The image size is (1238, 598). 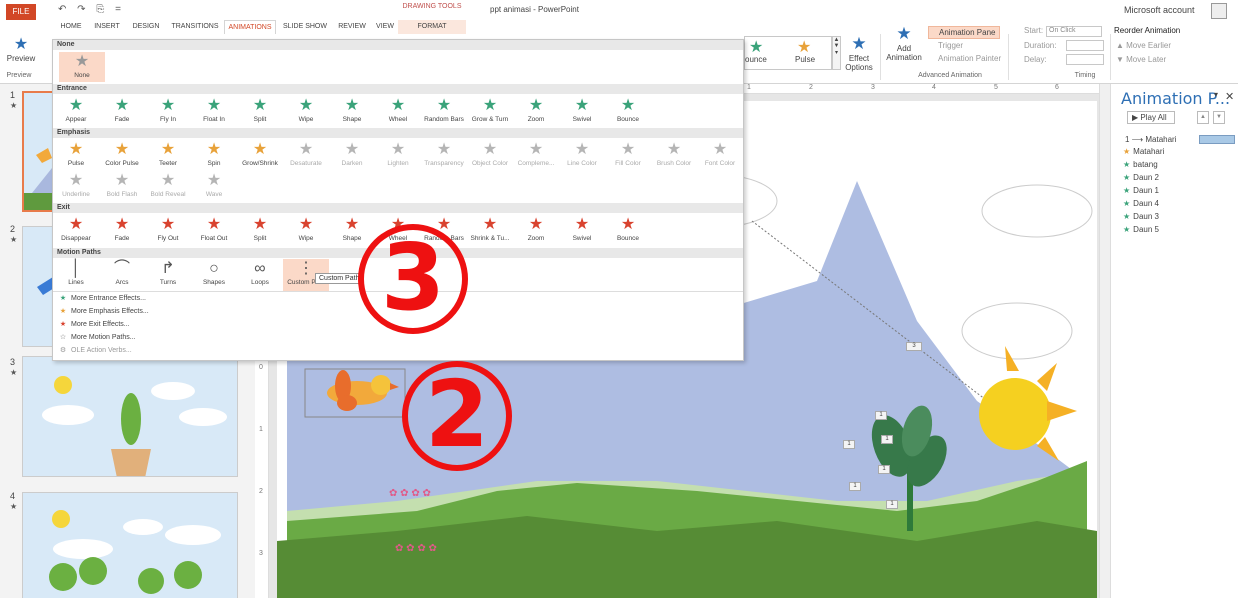 I want to click on gallery-item: ★ Bold Reveal, so click(x=168, y=187).